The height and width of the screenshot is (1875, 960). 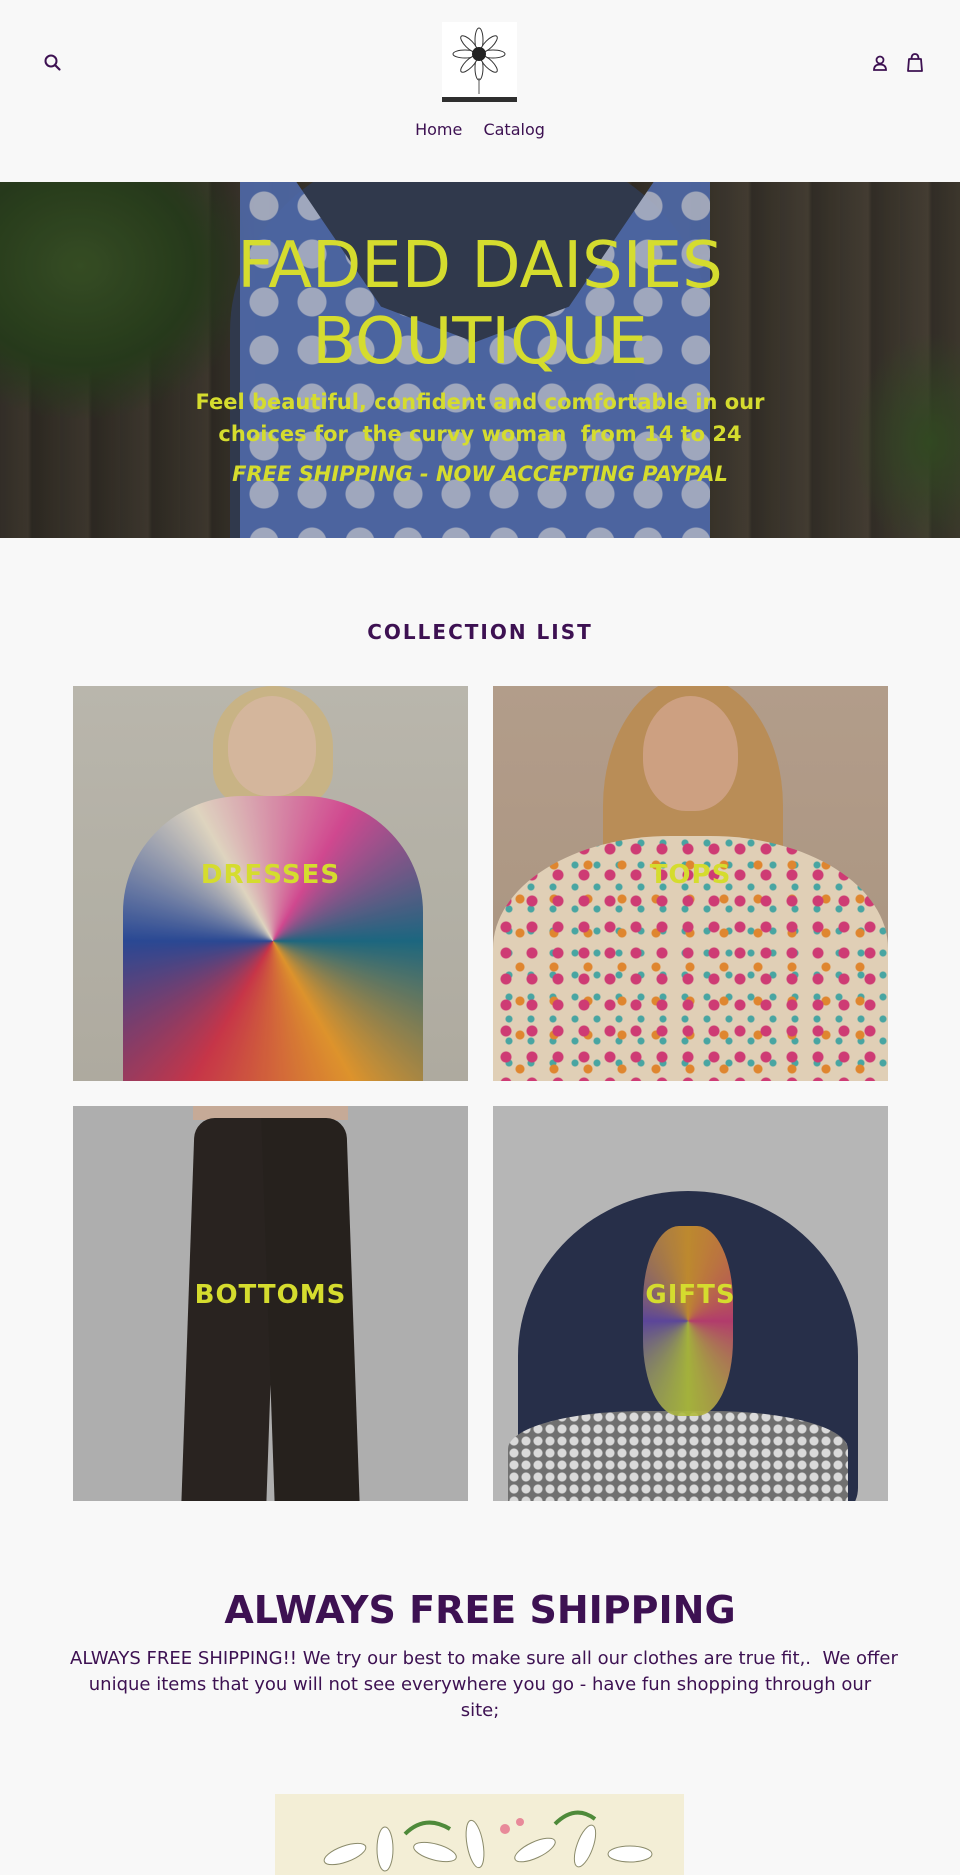 I want to click on search-icon, so click(x=52, y=62).